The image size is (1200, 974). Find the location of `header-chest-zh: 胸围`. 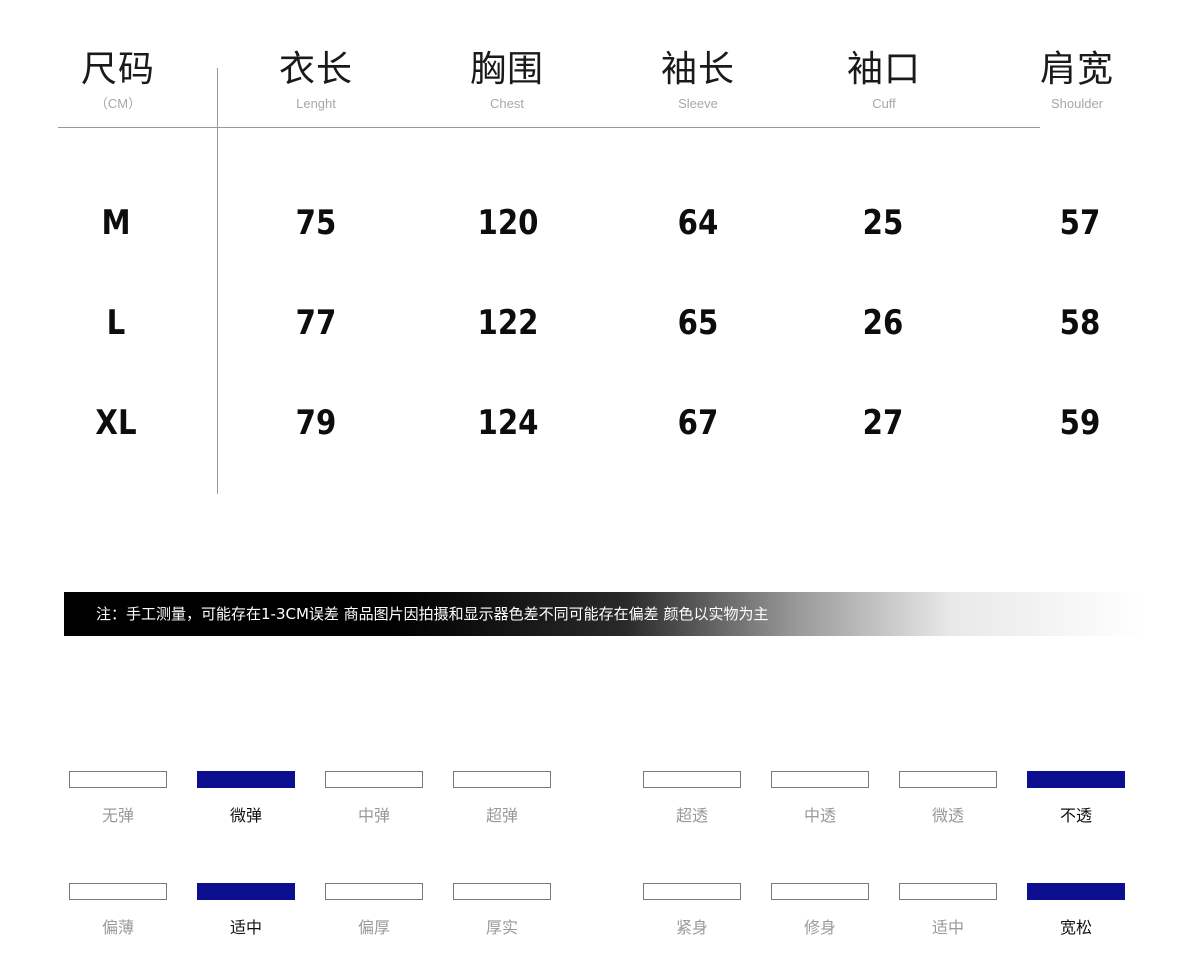

header-chest-zh: 胸围 is located at coordinates (506, 69).